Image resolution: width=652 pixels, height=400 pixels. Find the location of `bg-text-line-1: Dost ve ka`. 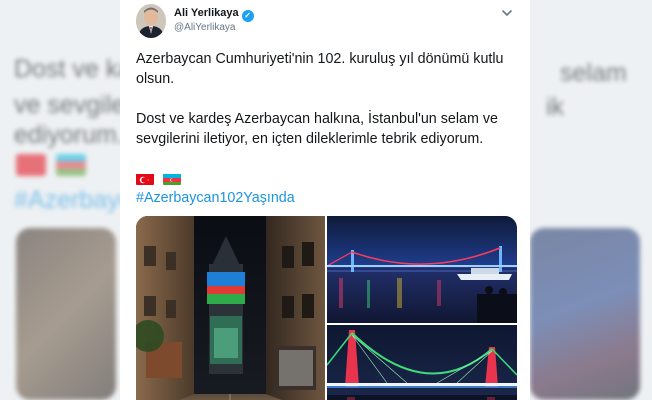

bg-text-line-1: Dost ve ka is located at coordinates (73, 69).